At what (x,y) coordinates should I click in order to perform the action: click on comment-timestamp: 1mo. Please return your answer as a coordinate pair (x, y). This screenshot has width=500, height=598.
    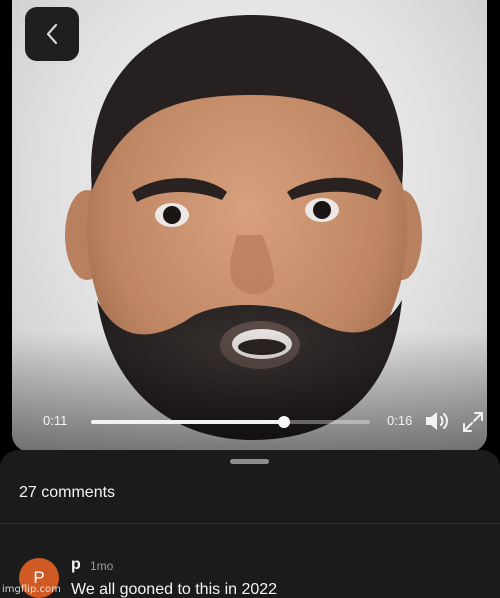
    Looking at the image, I should click on (102, 566).